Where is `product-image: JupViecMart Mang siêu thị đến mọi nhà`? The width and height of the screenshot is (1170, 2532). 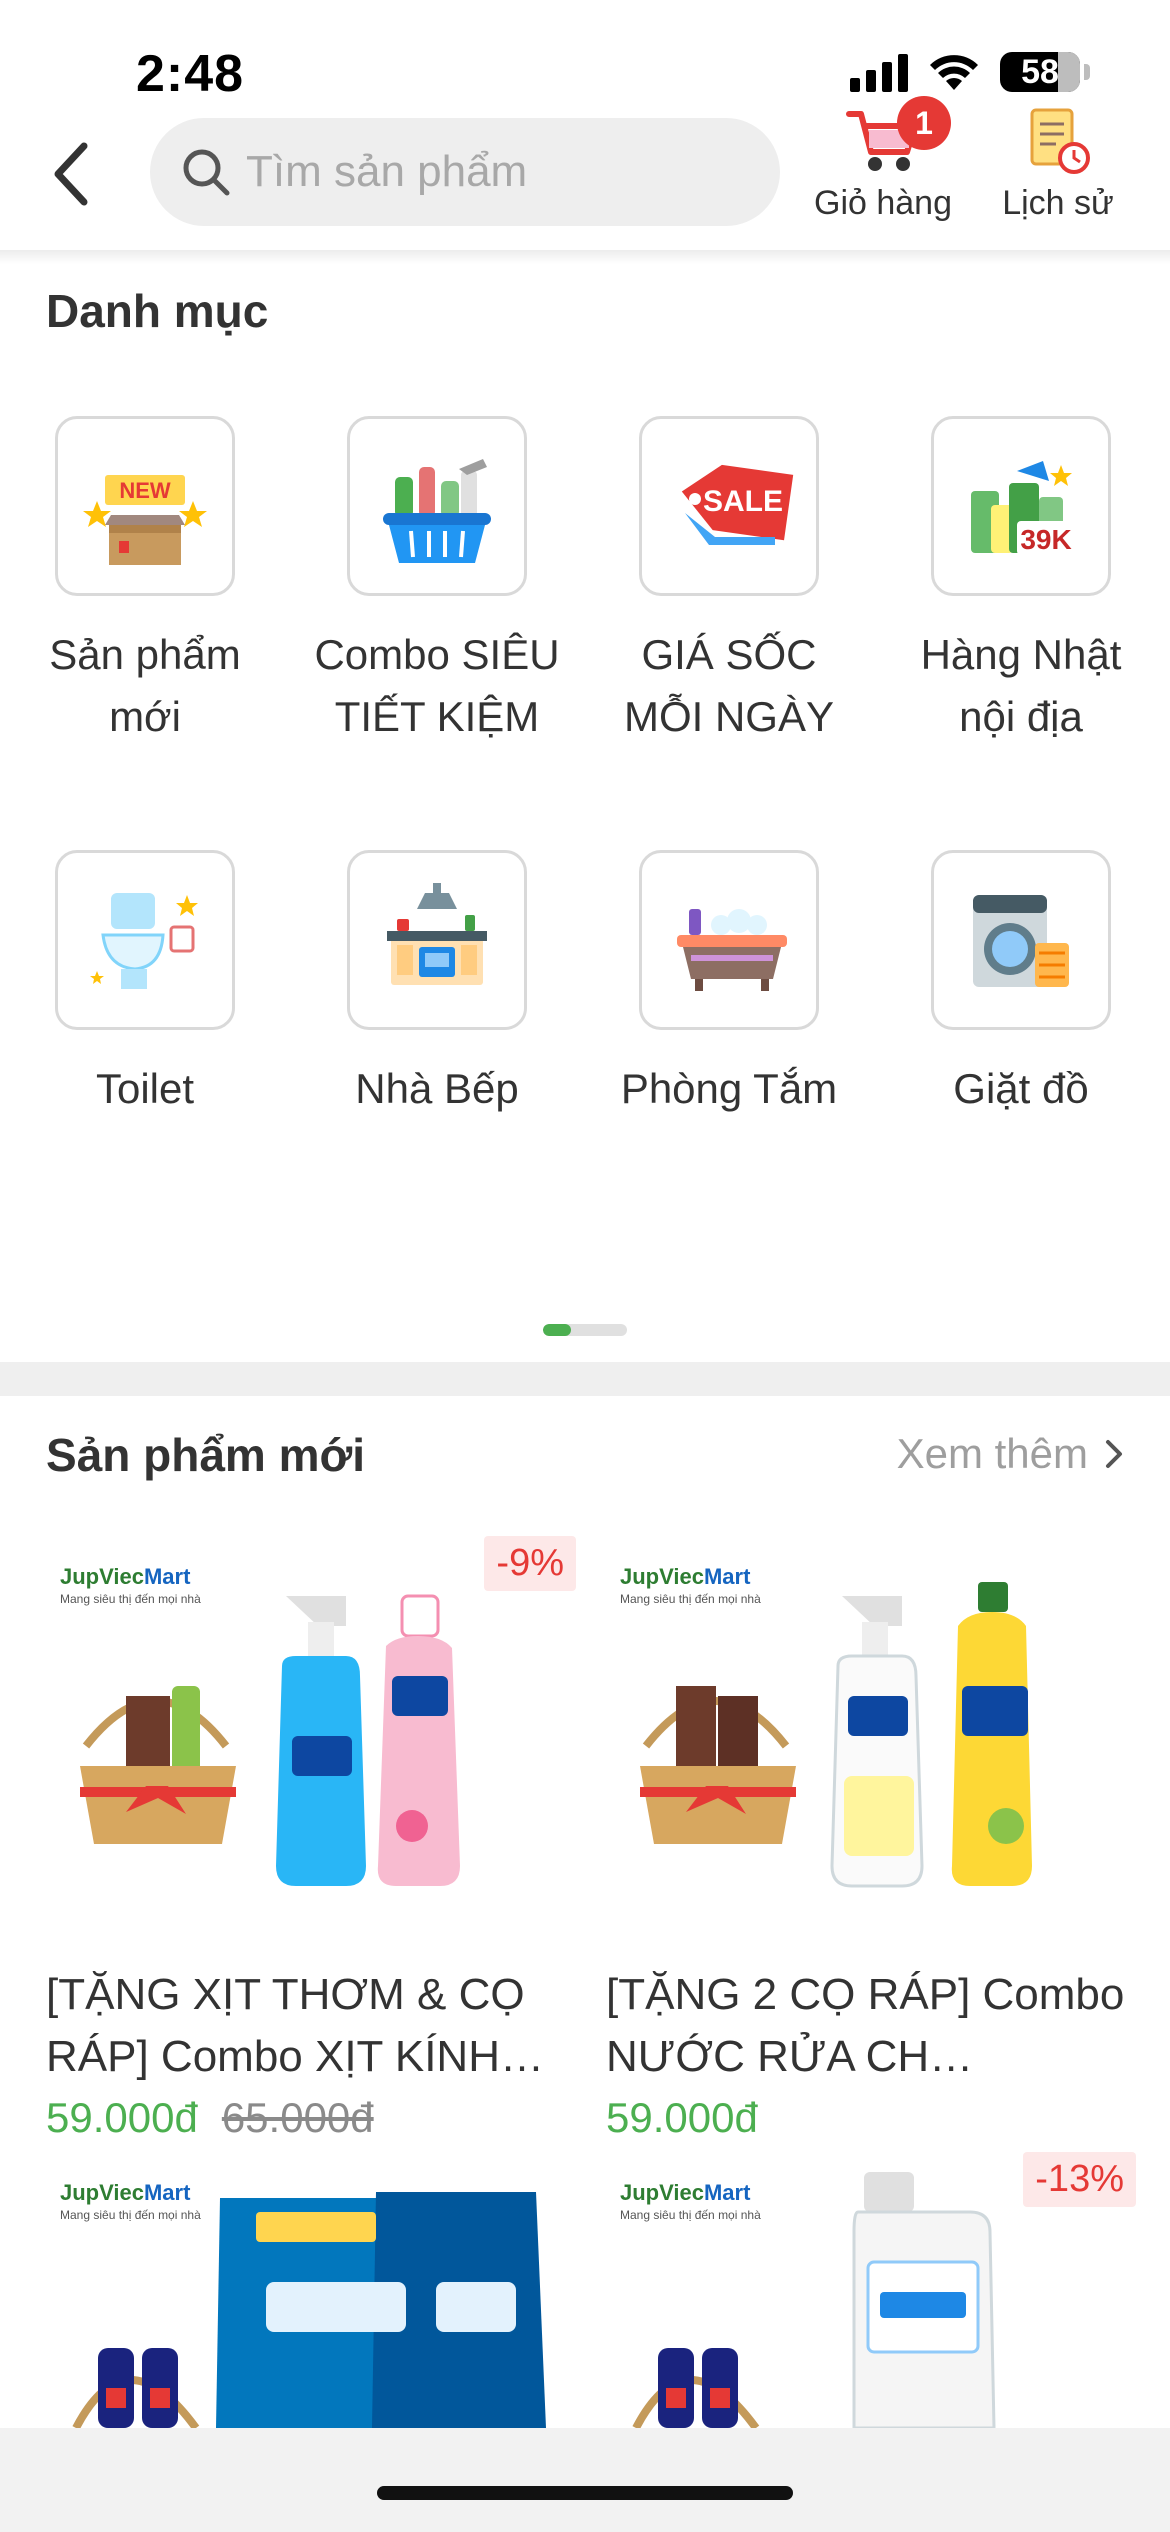 product-image: JupViecMart Mang siêu thị đến mọi nhà is located at coordinates (871, 1736).